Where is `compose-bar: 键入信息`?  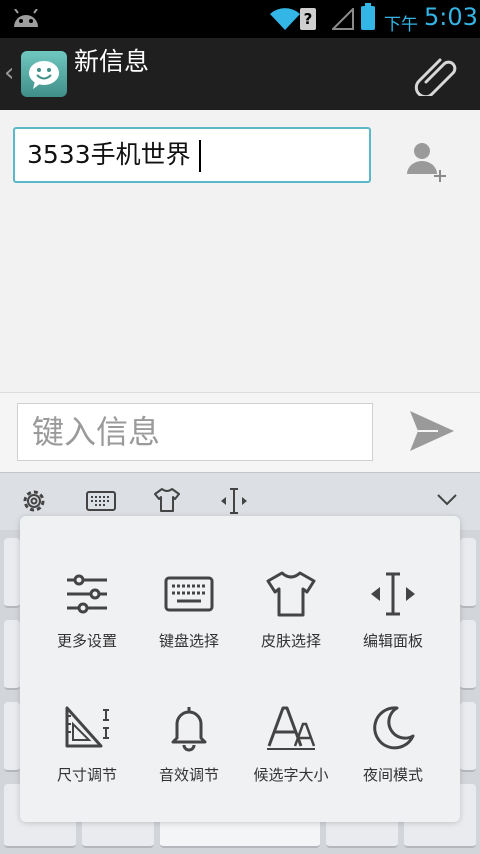
compose-bar: 键入信息 is located at coordinates (240, 432).